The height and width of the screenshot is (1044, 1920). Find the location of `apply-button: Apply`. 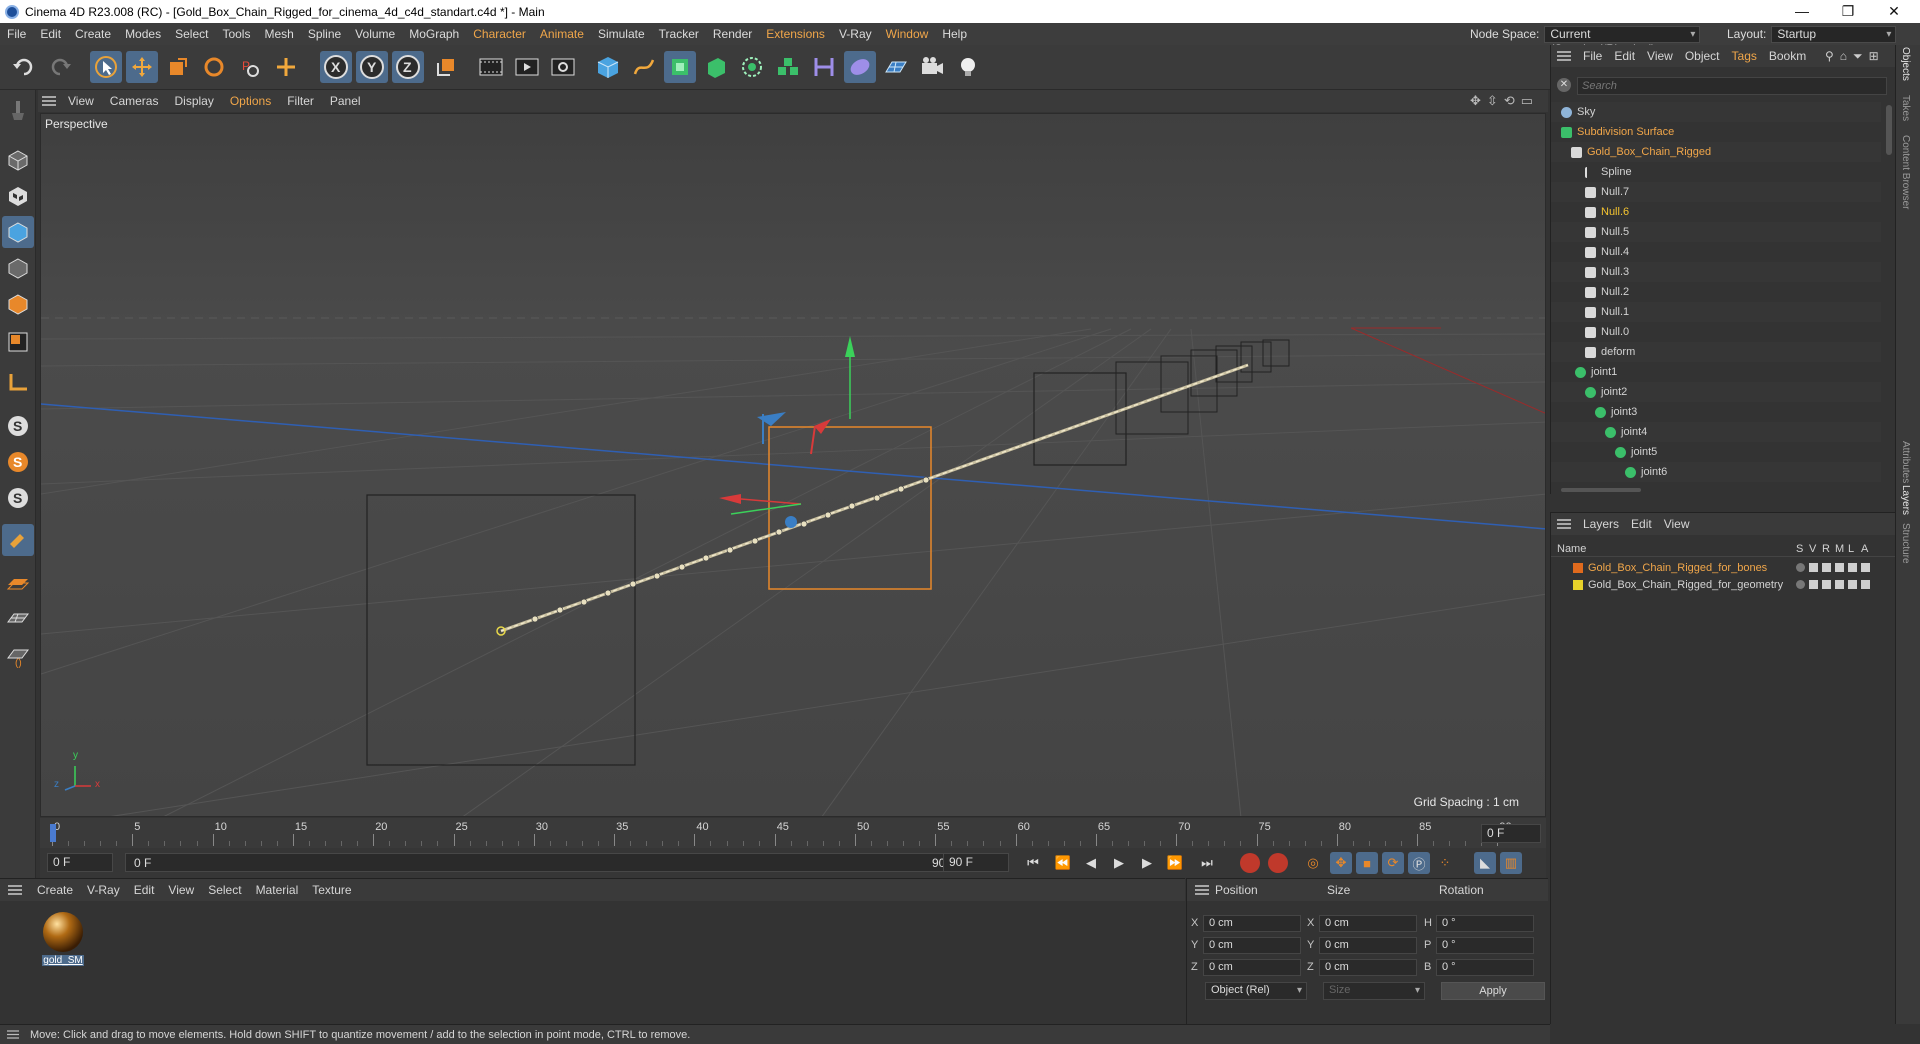

apply-button: Apply is located at coordinates (1493, 991).